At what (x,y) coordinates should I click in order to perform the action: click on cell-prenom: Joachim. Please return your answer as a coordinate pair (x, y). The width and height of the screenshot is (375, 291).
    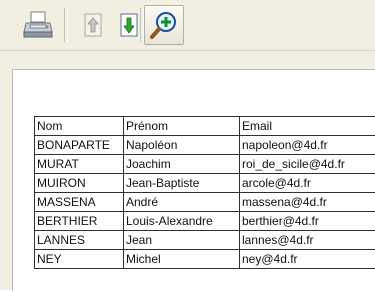
    Looking at the image, I should click on (182, 164).